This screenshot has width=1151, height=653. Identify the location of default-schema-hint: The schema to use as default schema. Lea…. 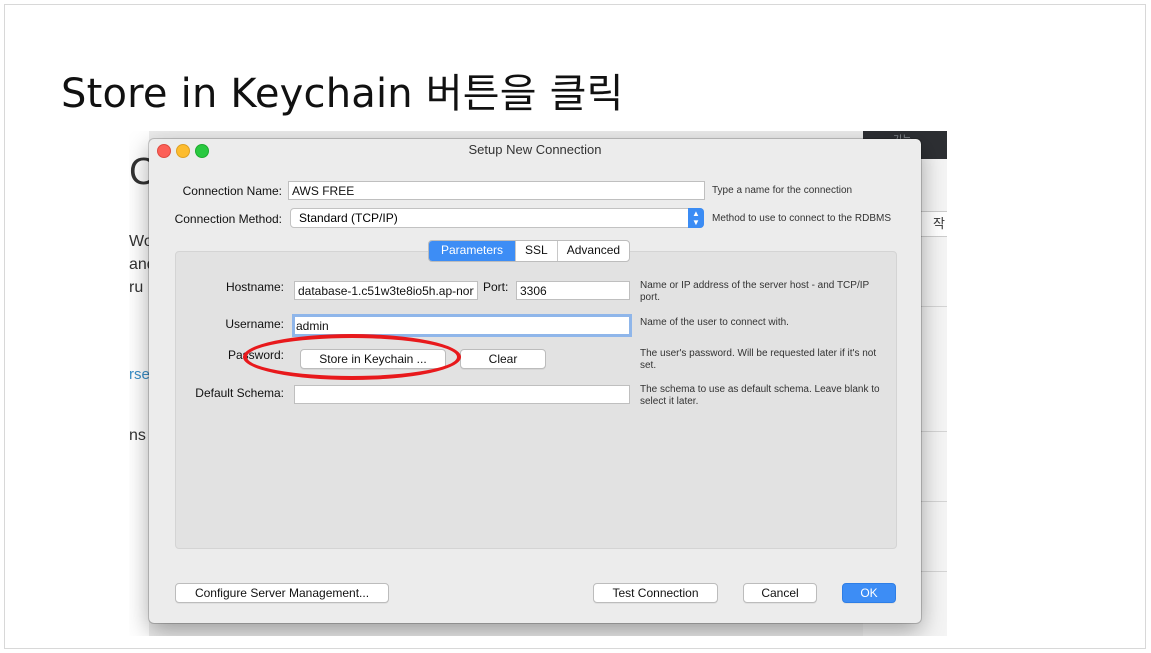
(760, 395).